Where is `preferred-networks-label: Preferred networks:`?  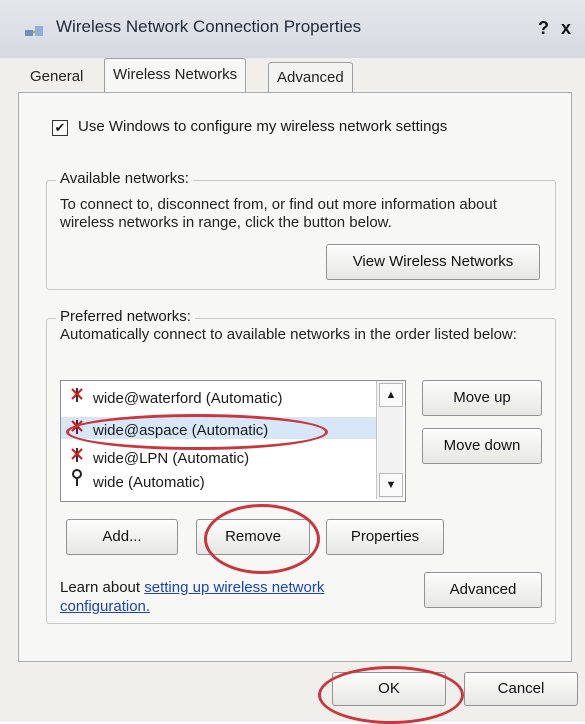
preferred-networks-label: Preferred networks: is located at coordinates (125, 316).